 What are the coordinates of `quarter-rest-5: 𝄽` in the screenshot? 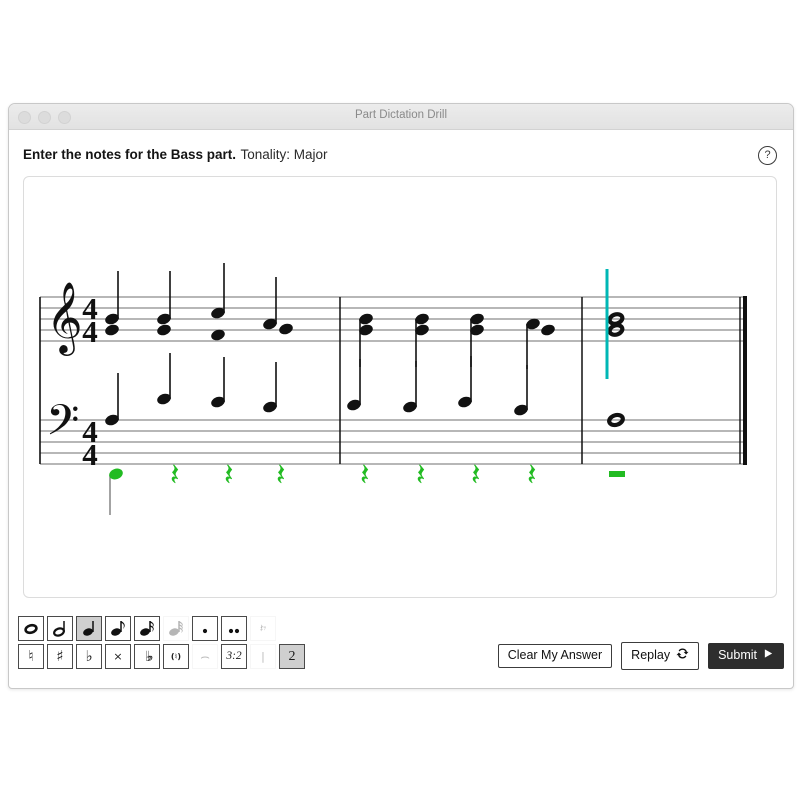 It's located at (365, 475).